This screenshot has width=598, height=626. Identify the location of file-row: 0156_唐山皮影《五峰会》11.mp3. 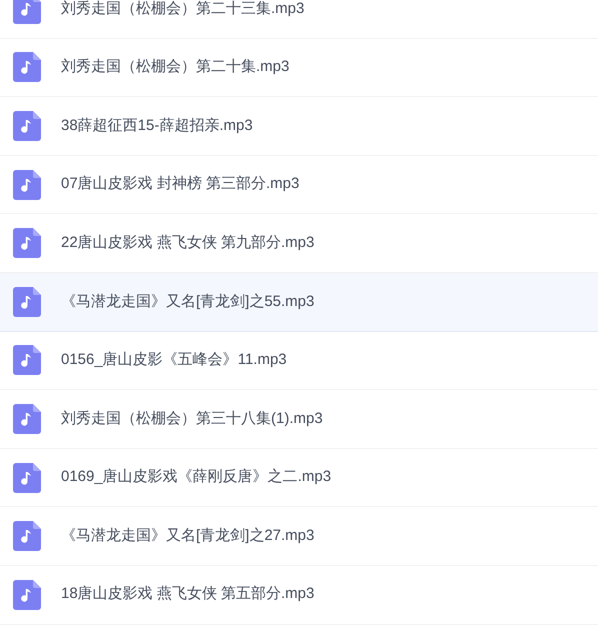
(299, 361).